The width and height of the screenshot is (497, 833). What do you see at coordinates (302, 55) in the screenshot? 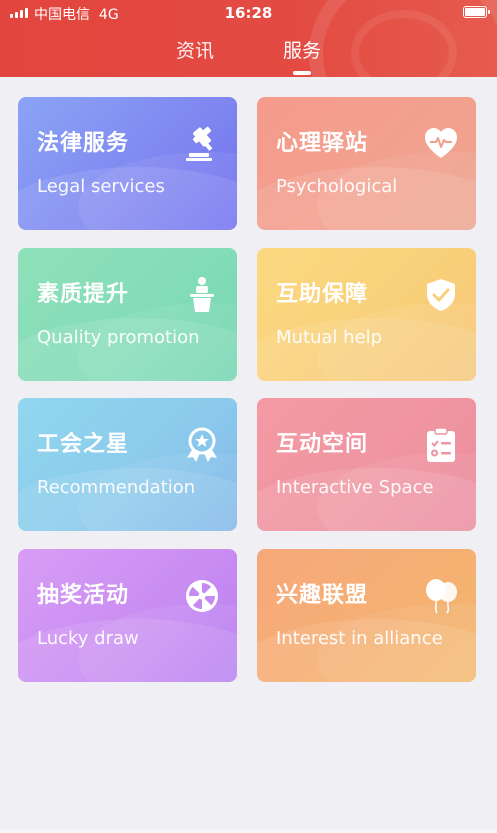
I see `tab-services: 服务` at bounding box center [302, 55].